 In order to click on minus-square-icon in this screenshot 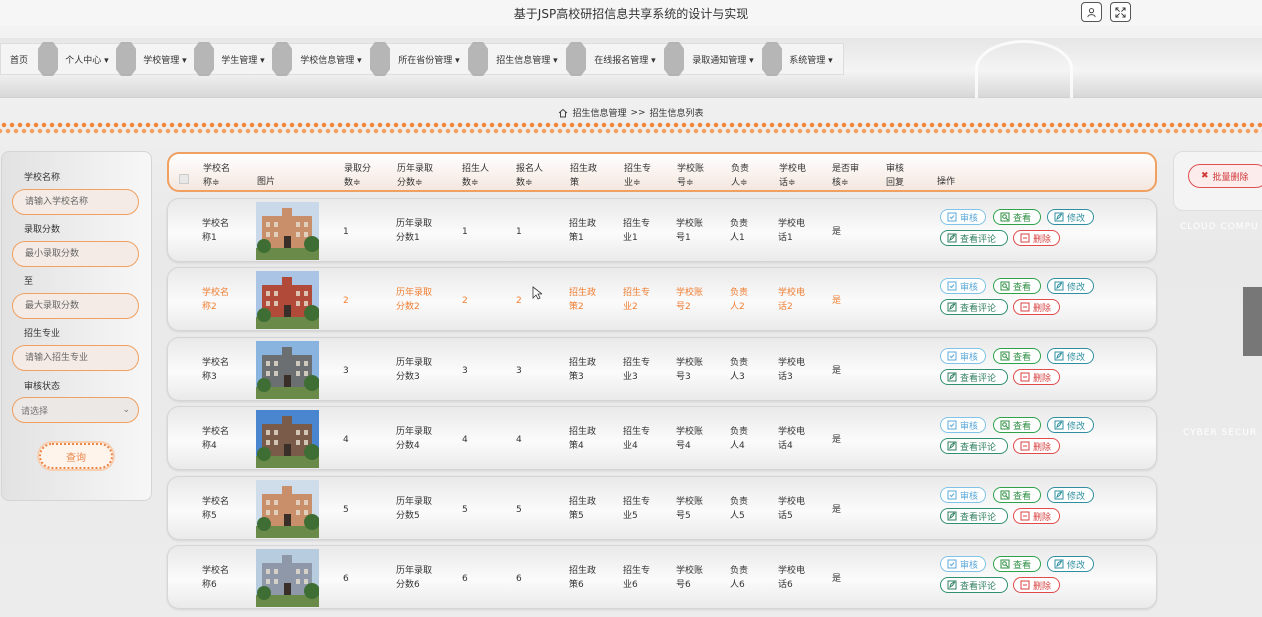, I will do `click(1025, 238)`.